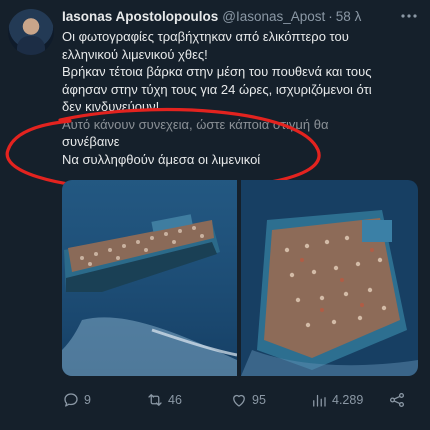 The height and width of the screenshot is (430, 430). I want to click on heart-icon, so click(239, 400).